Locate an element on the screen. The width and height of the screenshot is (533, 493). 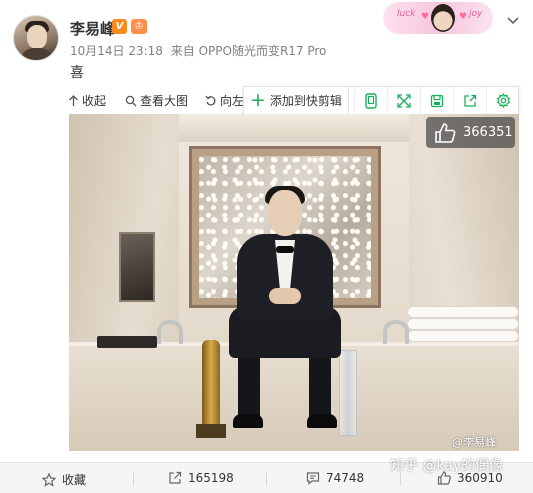
rotate-left-label: 向左 is located at coordinates (232, 101).